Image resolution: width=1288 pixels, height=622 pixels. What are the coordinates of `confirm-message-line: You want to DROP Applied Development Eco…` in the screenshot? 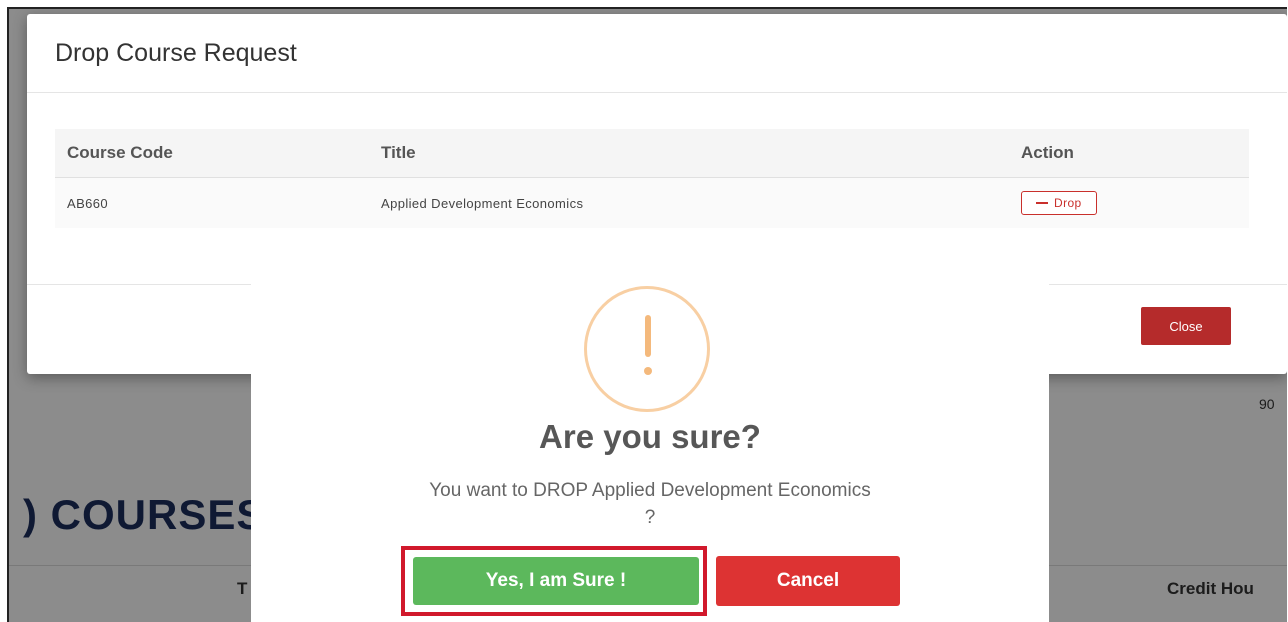 It's located at (650, 490).